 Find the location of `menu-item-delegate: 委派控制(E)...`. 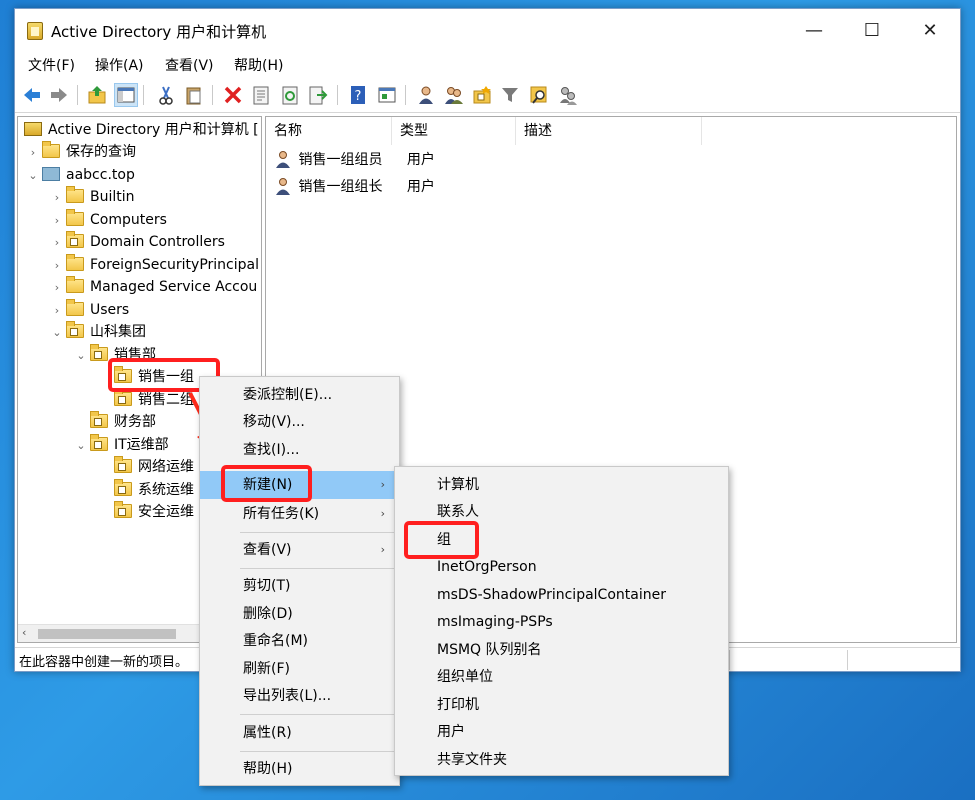

menu-item-delegate: 委派控制(E)... is located at coordinates (299, 395).